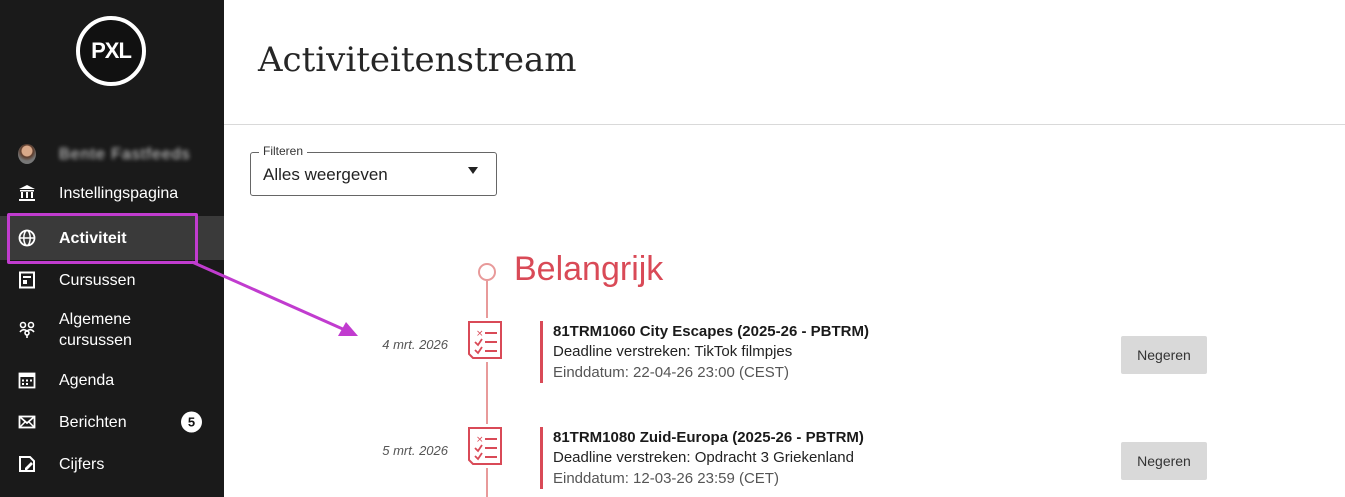 The image size is (1345, 497). I want to click on item-due-date: Einddatum: 22-04-26 23:00 (CEST), so click(671, 372).